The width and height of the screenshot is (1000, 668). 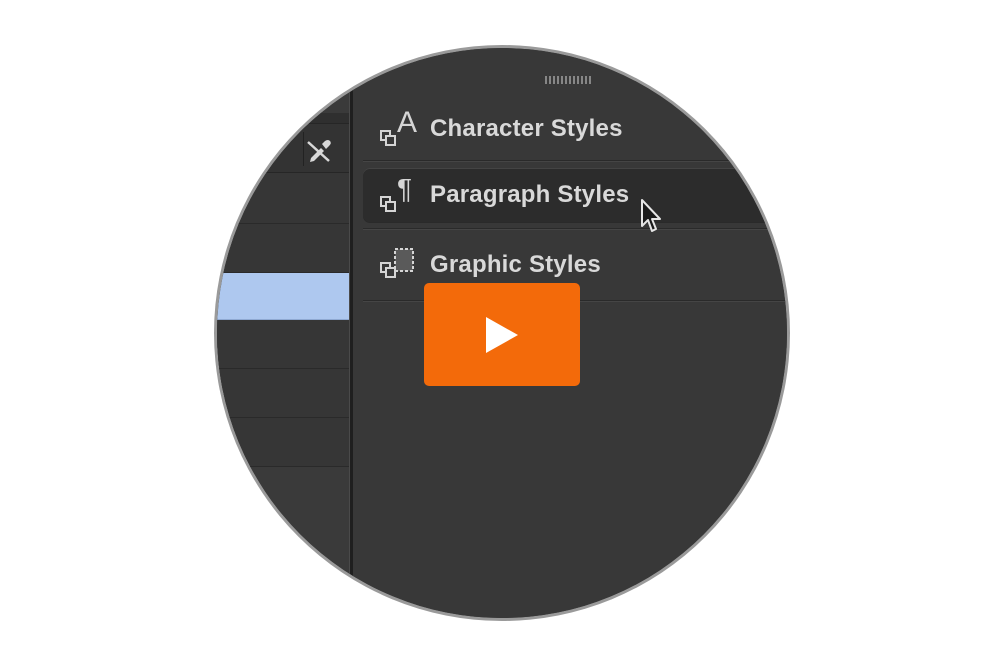 I want to click on left-panel, so click(x=283, y=333).